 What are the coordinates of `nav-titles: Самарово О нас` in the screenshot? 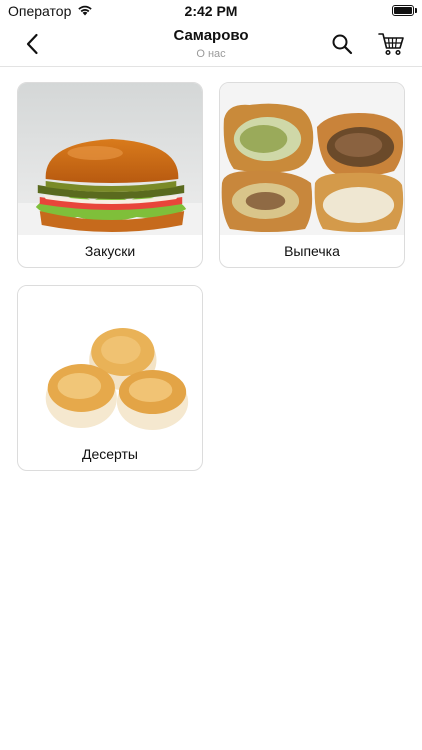 It's located at (211, 44).